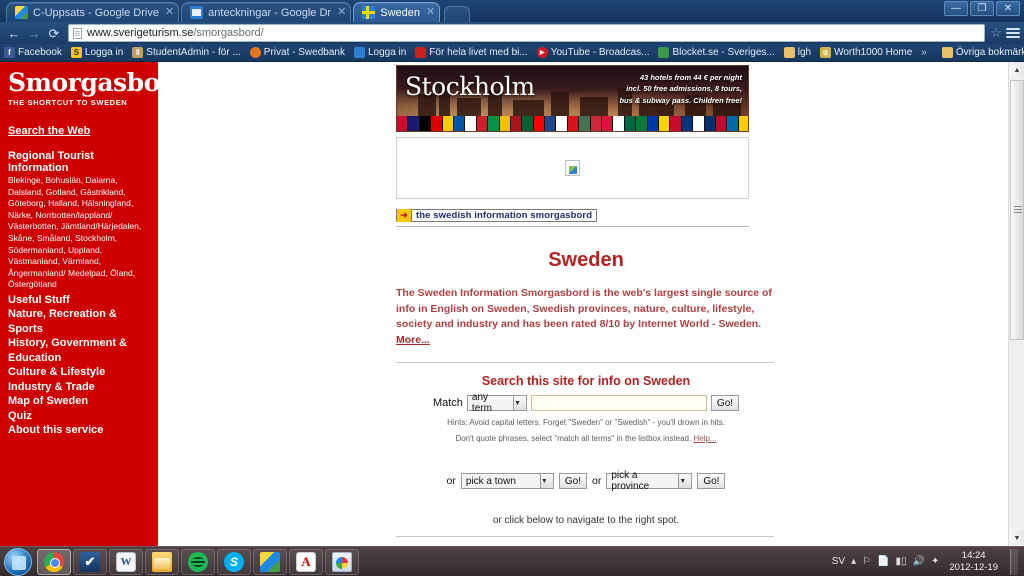  What do you see at coordinates (527, 33) in the screenshot?
I see `address-bar: www.sverigeturism.se /smorgasbord/` at bounding box center [527, 33].